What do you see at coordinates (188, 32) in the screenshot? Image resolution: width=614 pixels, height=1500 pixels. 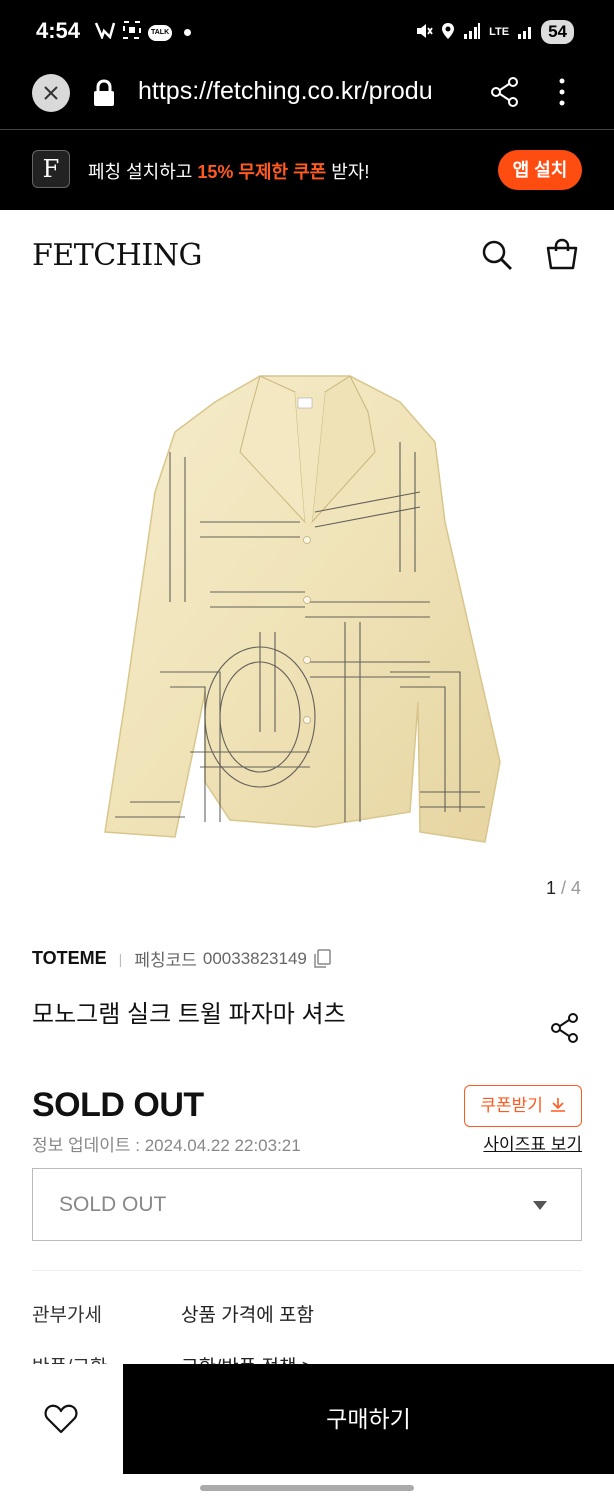 I see `dot-icon` at bounding box center [188, 32].